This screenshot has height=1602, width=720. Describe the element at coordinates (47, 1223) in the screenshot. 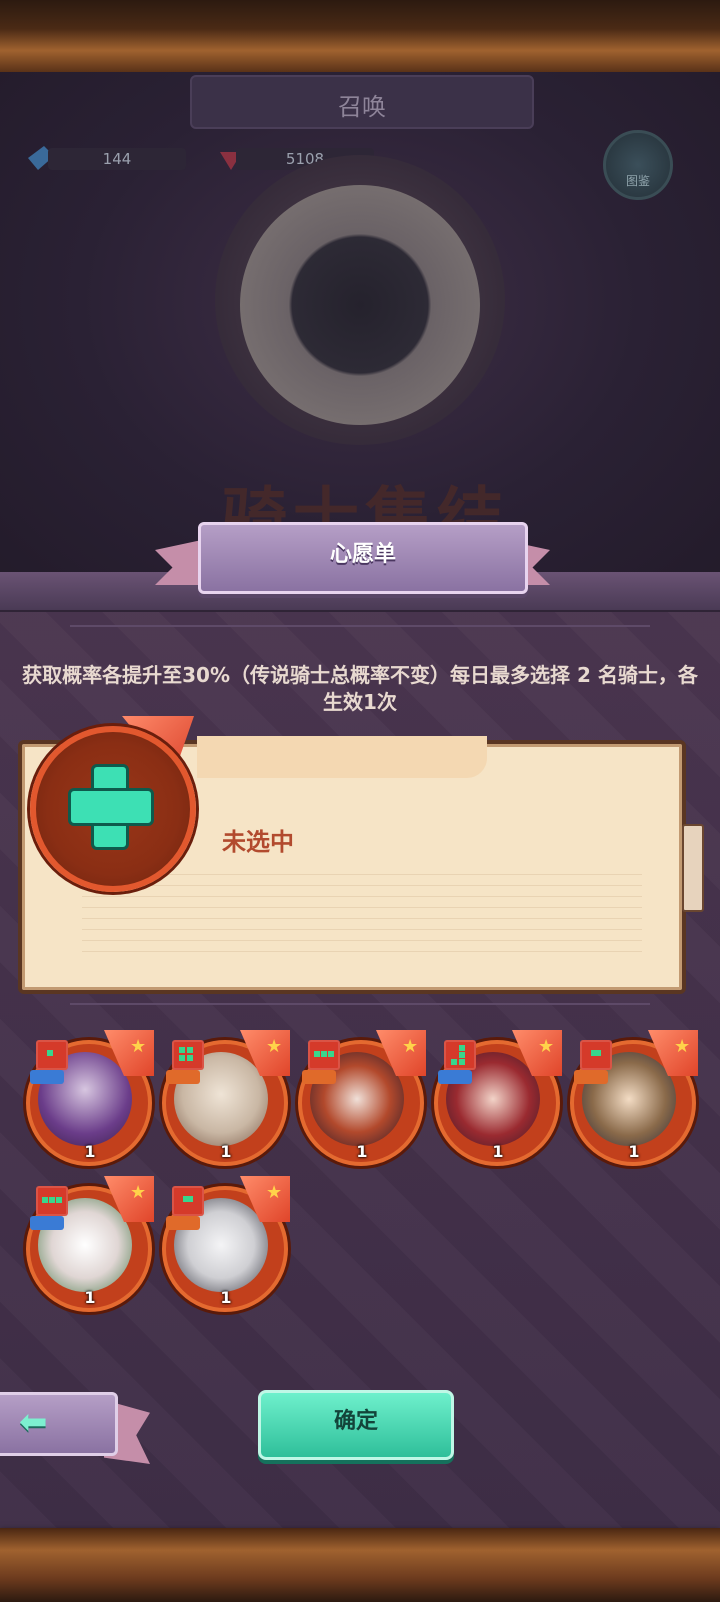

I see `heart-icon` at that location.